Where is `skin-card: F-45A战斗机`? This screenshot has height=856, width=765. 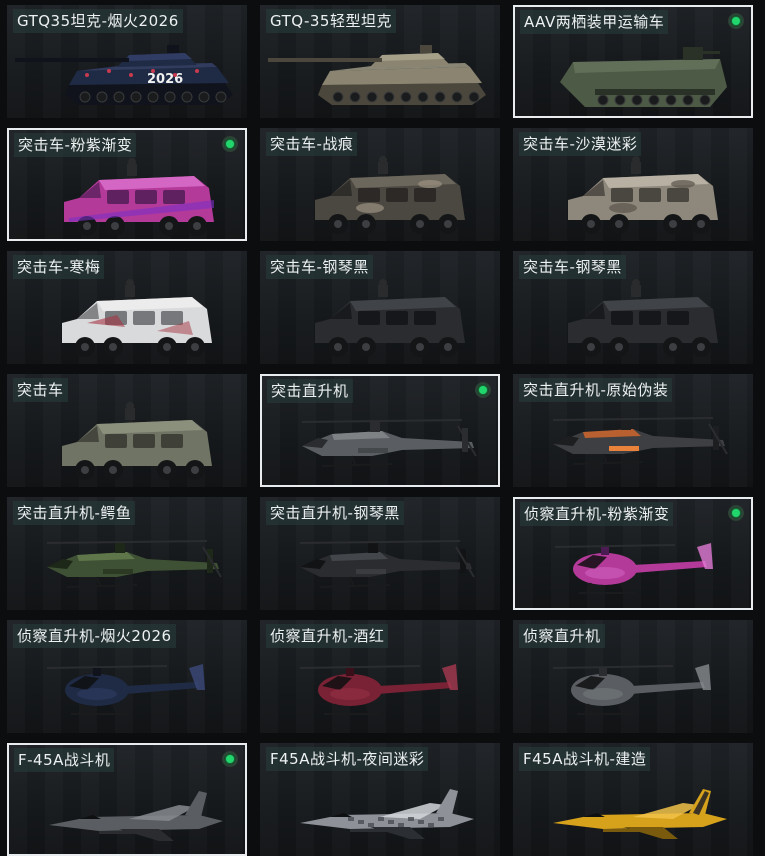
skin-card: F-45A战斗机 is located at coordinates (127, 799).